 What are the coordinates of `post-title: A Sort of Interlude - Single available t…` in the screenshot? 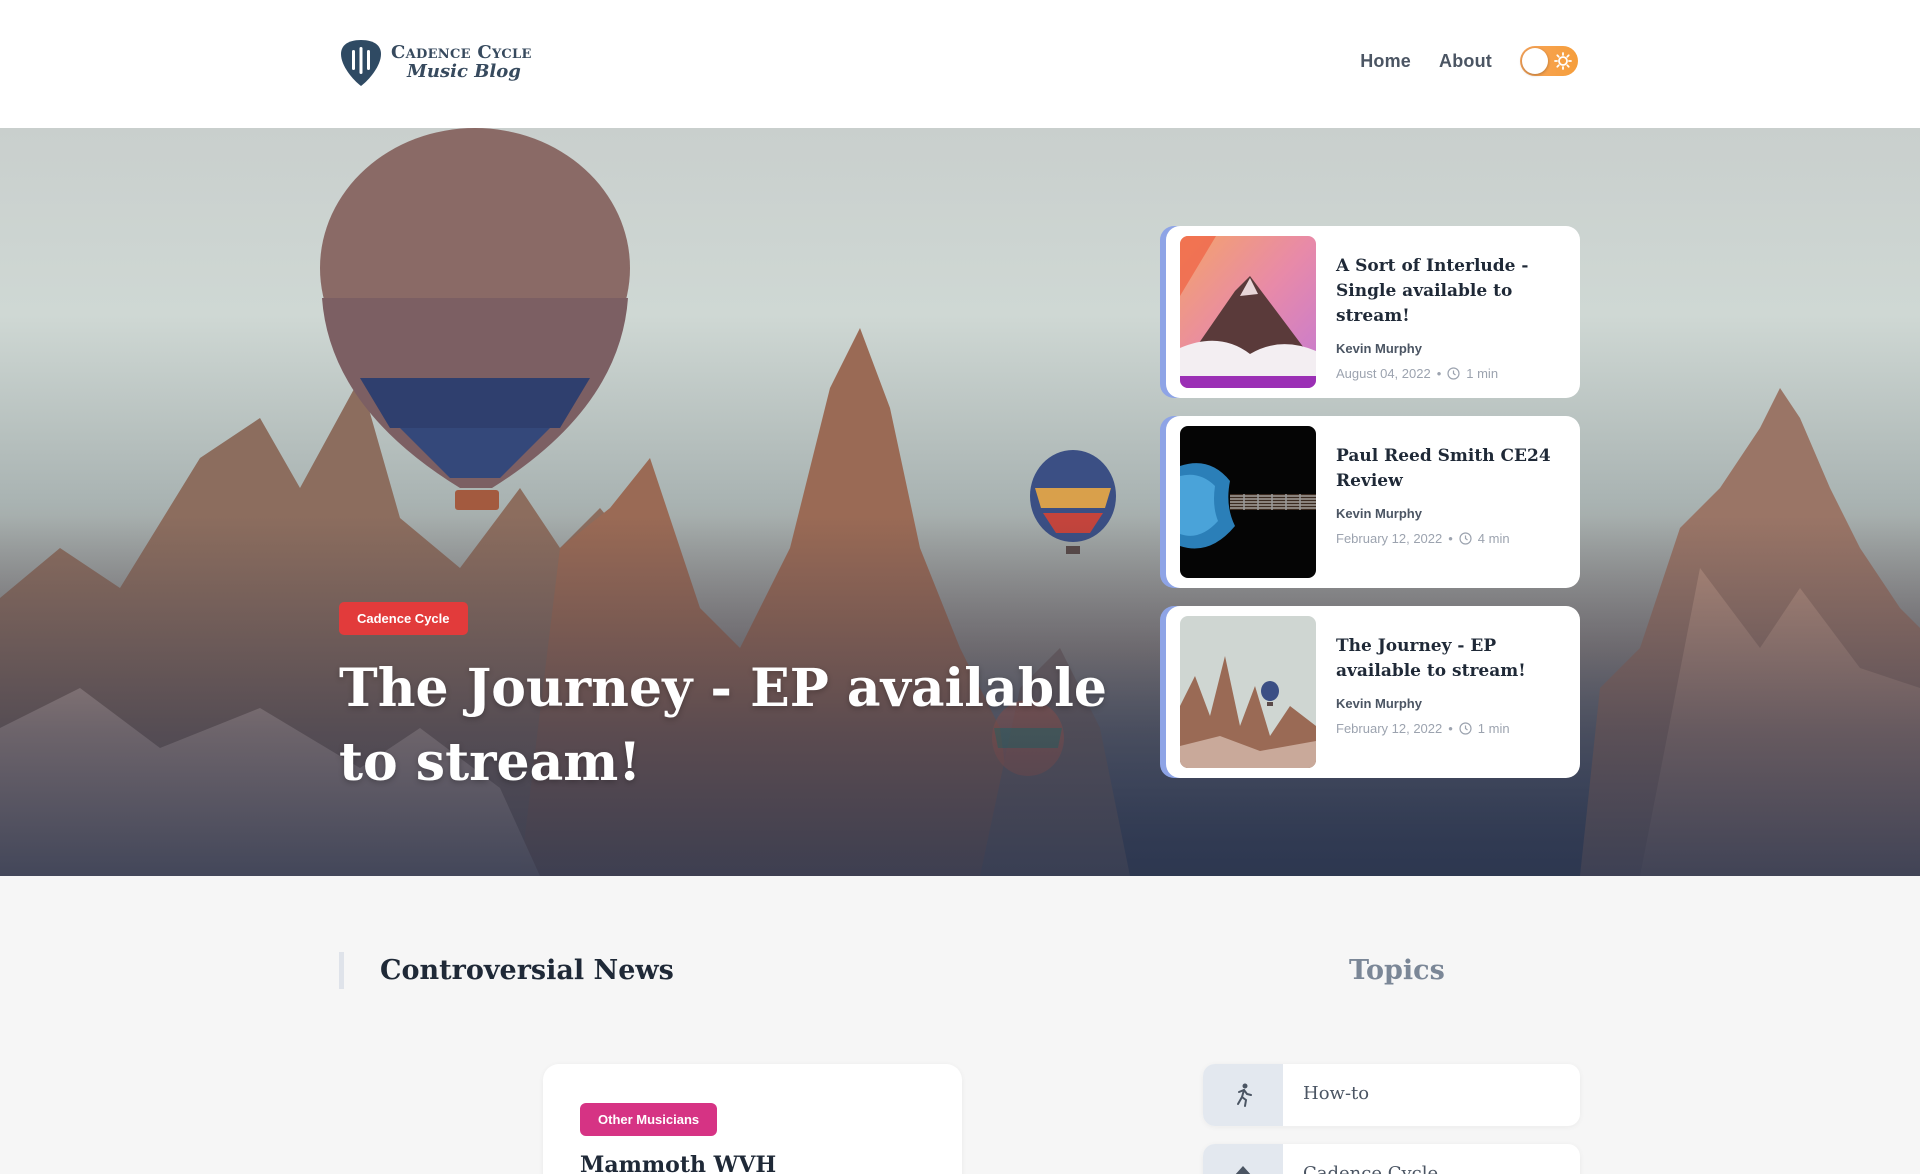 It's located at (1452, 291).